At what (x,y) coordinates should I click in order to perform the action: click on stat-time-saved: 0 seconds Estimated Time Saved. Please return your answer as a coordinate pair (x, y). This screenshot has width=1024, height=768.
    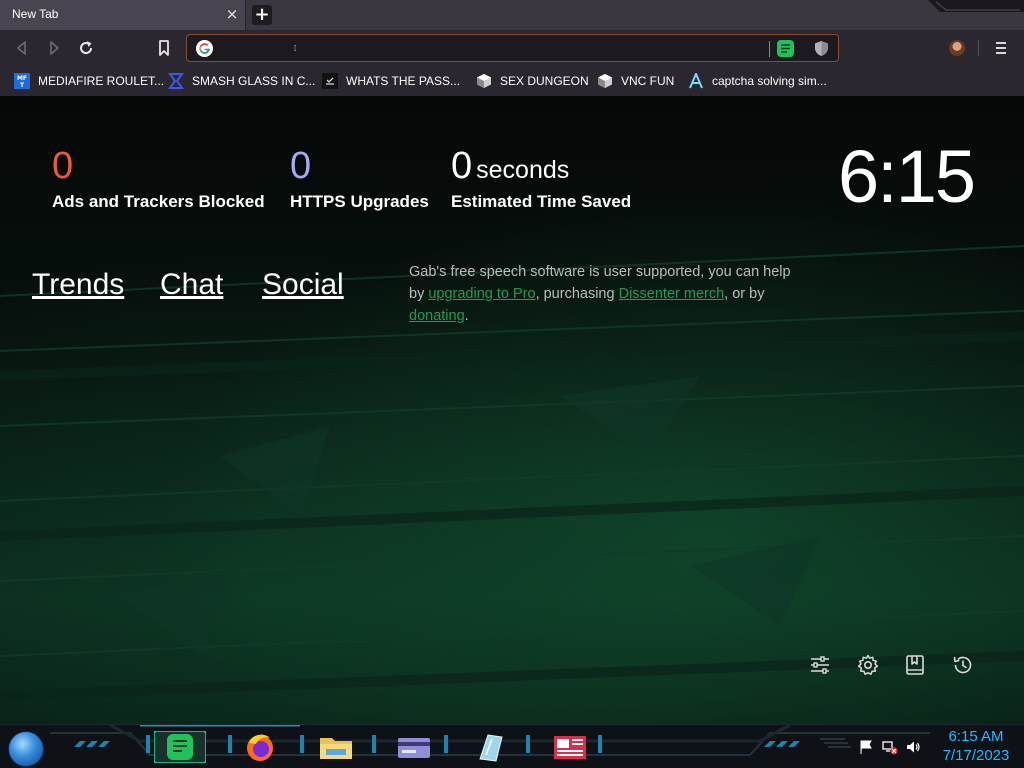
    Looking at the image, I should click on (541, 179).